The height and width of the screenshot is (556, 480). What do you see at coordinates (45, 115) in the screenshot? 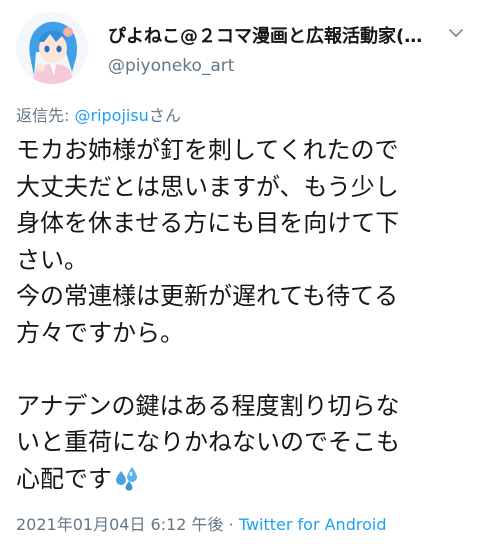
I see `reply-prefix: 返信先:` at bounding box center [45, 115].